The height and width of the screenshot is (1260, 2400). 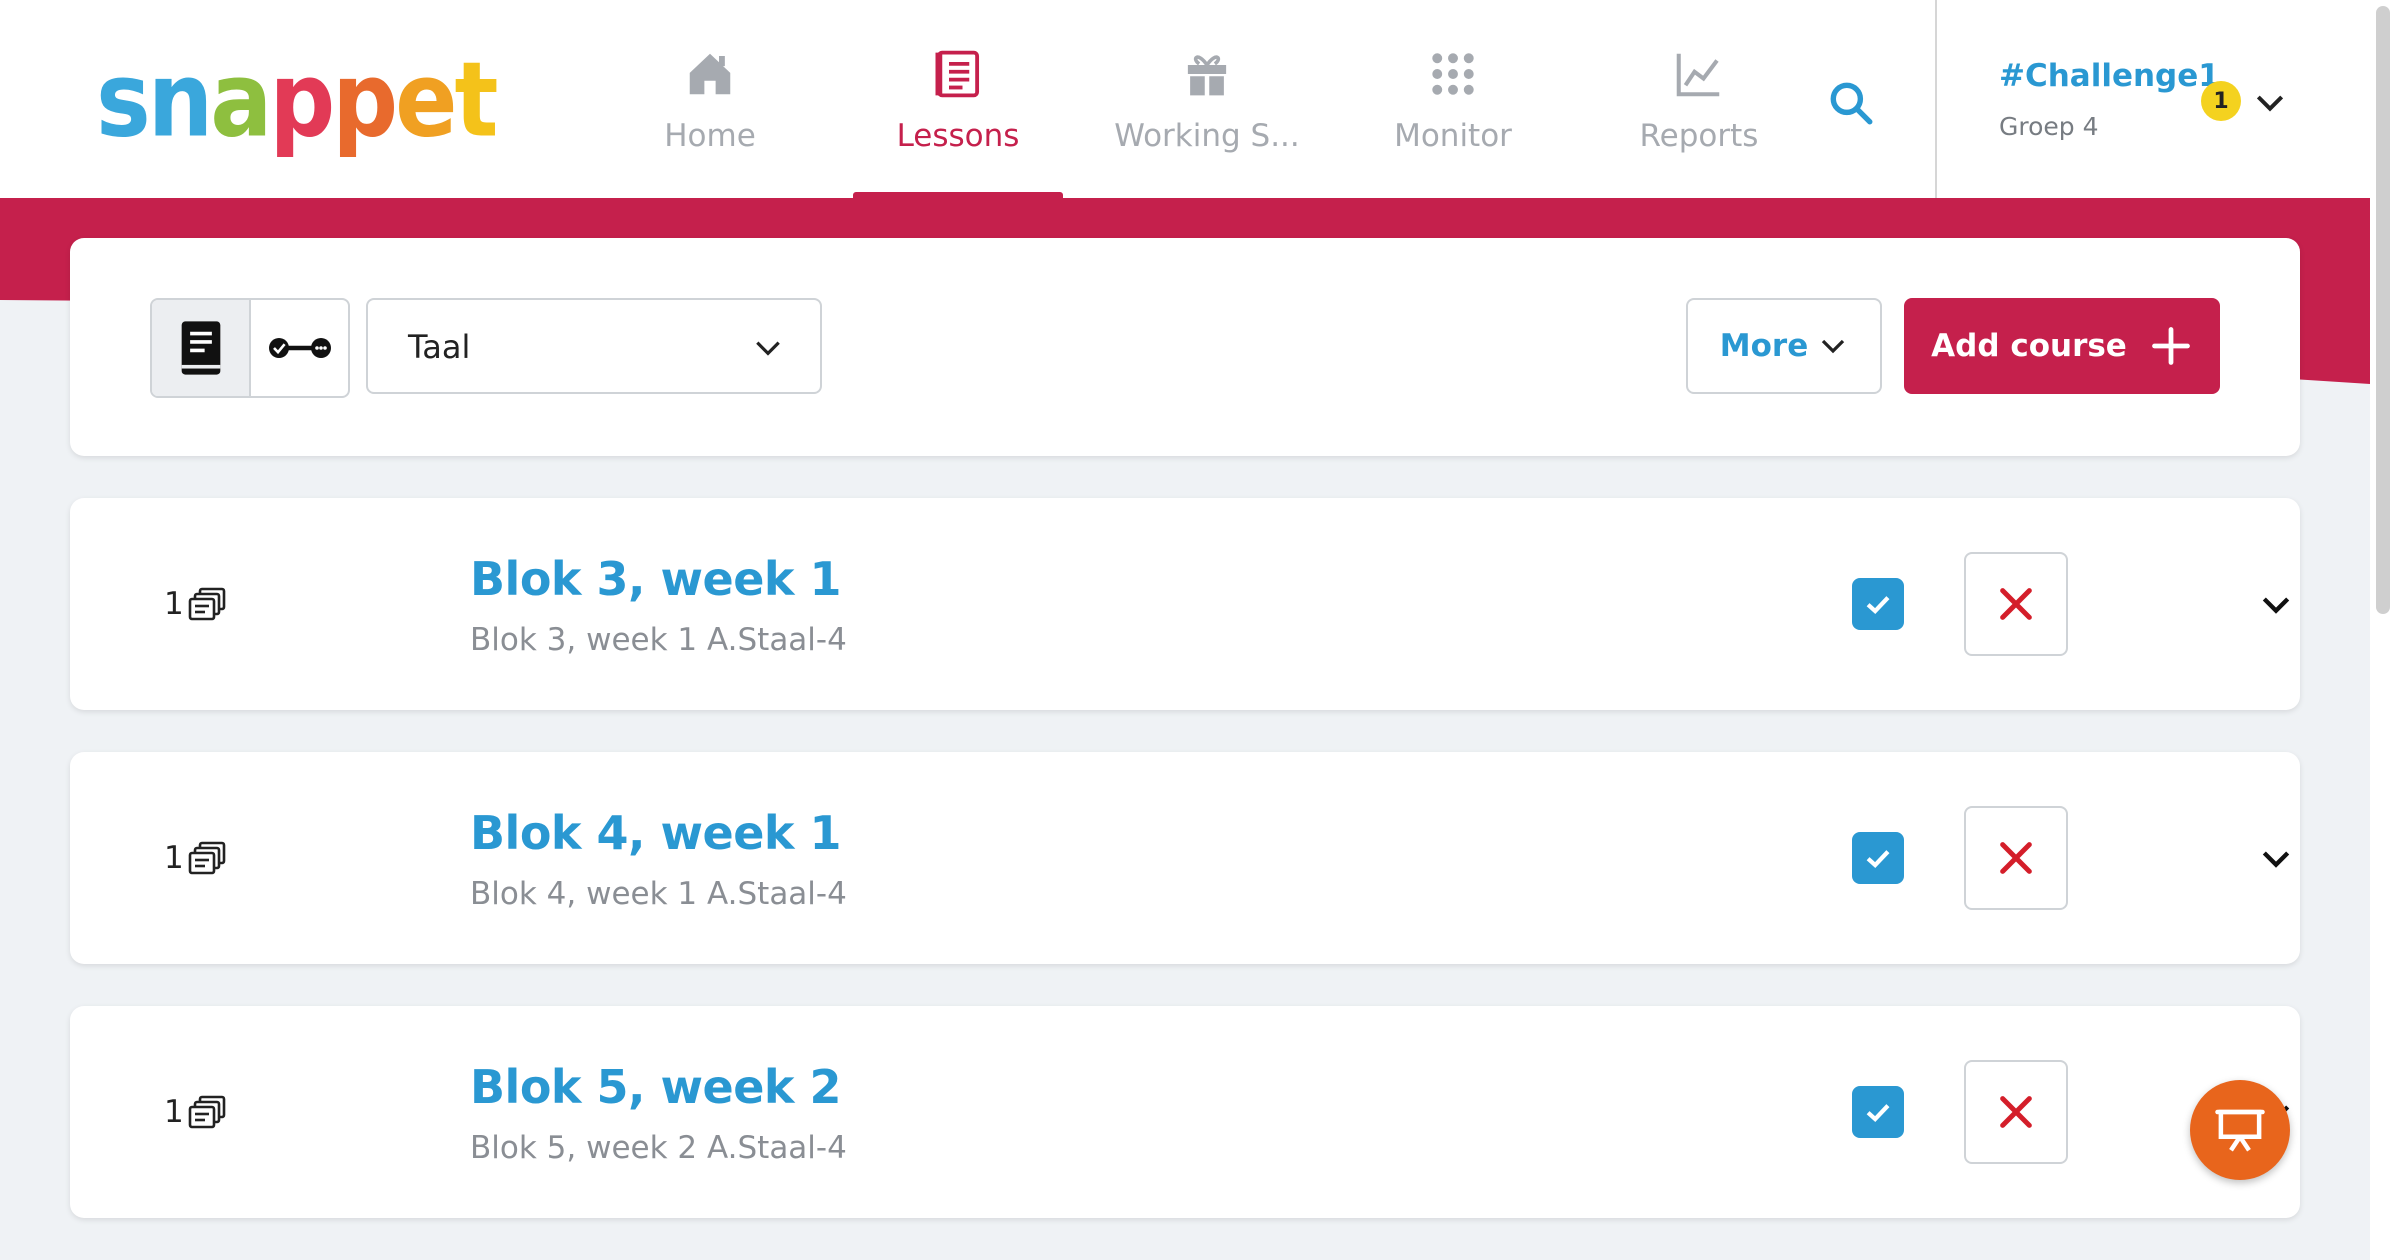 What do you see at coordinates (180, 100) in the screenshot?
I see `logo-letter: n` at bounding box center [180, 100].